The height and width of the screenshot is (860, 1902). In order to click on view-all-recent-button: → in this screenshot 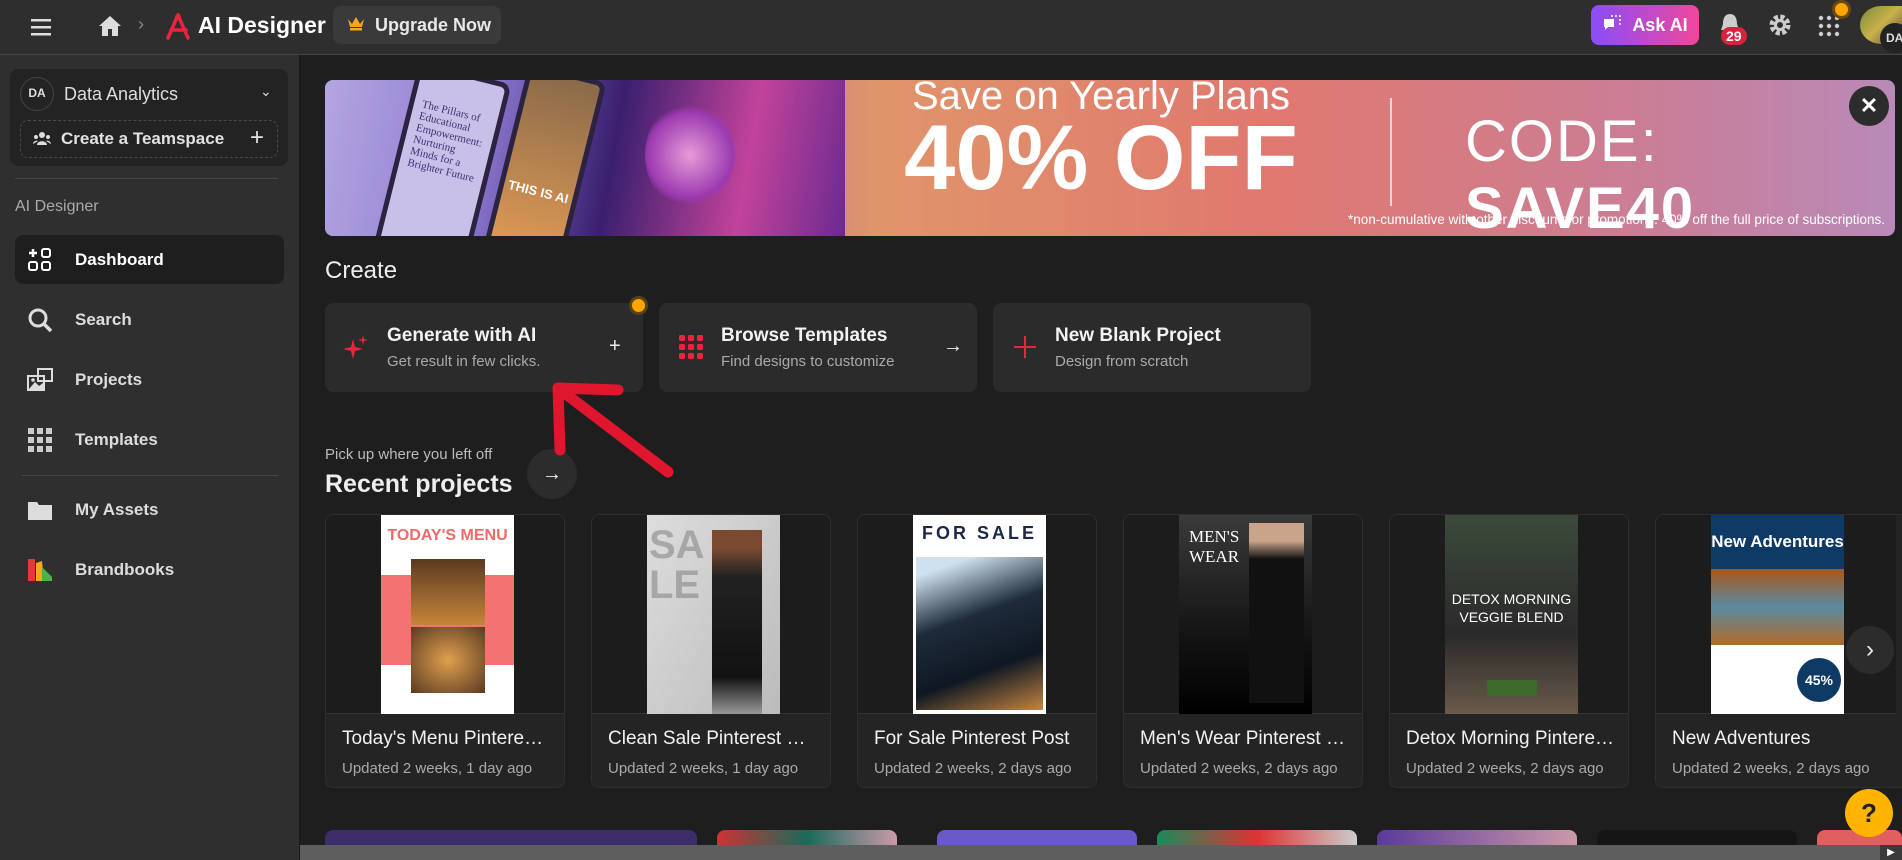, I will do `click(552, 474)`.